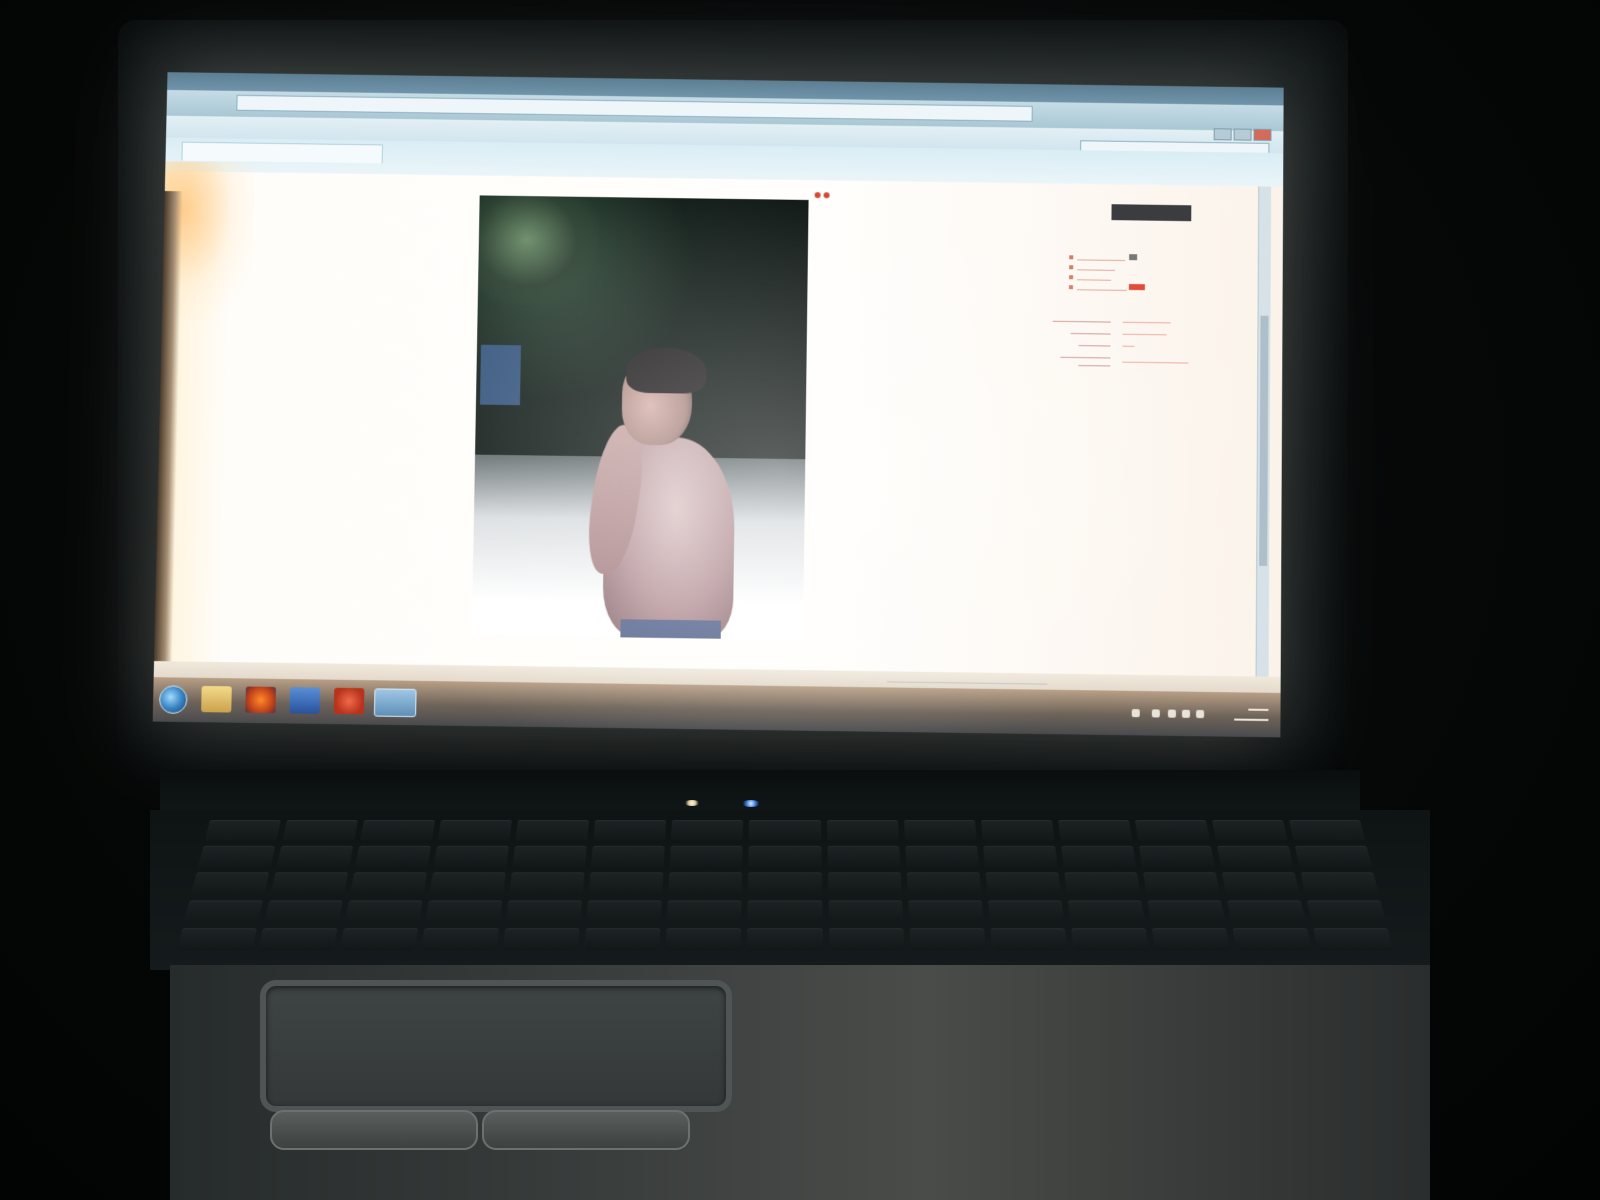 The image size is (1600, 1200). Describe the element at coordinates (586, 1130) in the screenshot. I see `right-click-button` at that location.